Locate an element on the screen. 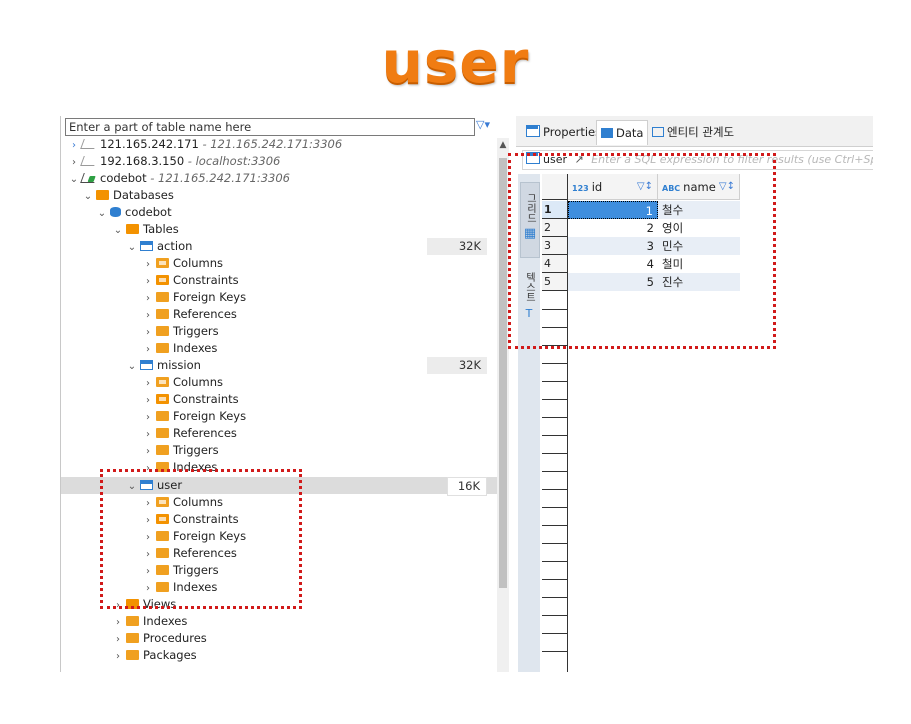 This screenshot has width=911, height=724. connection-item: ⌄ codebot - 121.165.242.171:3306 is located at coordinates (287, 178).